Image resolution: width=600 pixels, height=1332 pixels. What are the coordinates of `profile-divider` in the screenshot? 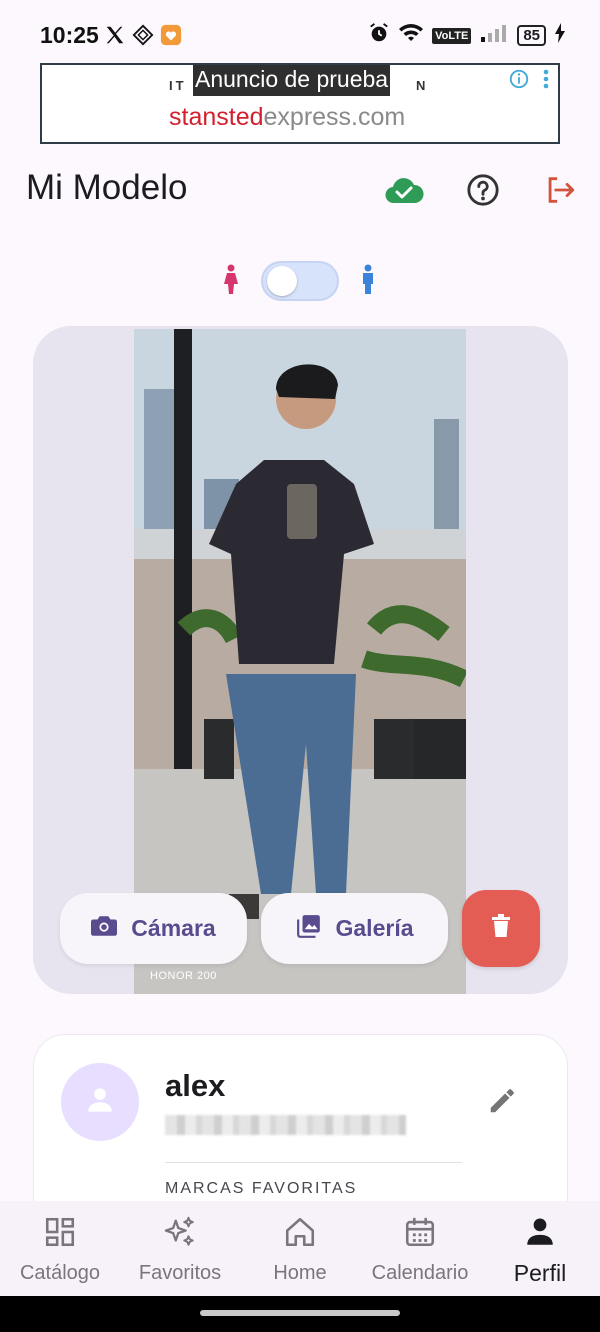 It's located at (313, 1162).